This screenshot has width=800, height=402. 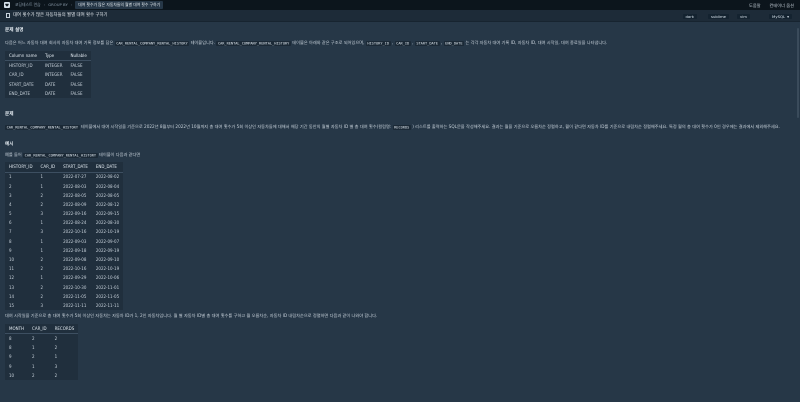 I want to click on table-row: CAR_ID INTEGER FALSE, so click(x=46, y=75).